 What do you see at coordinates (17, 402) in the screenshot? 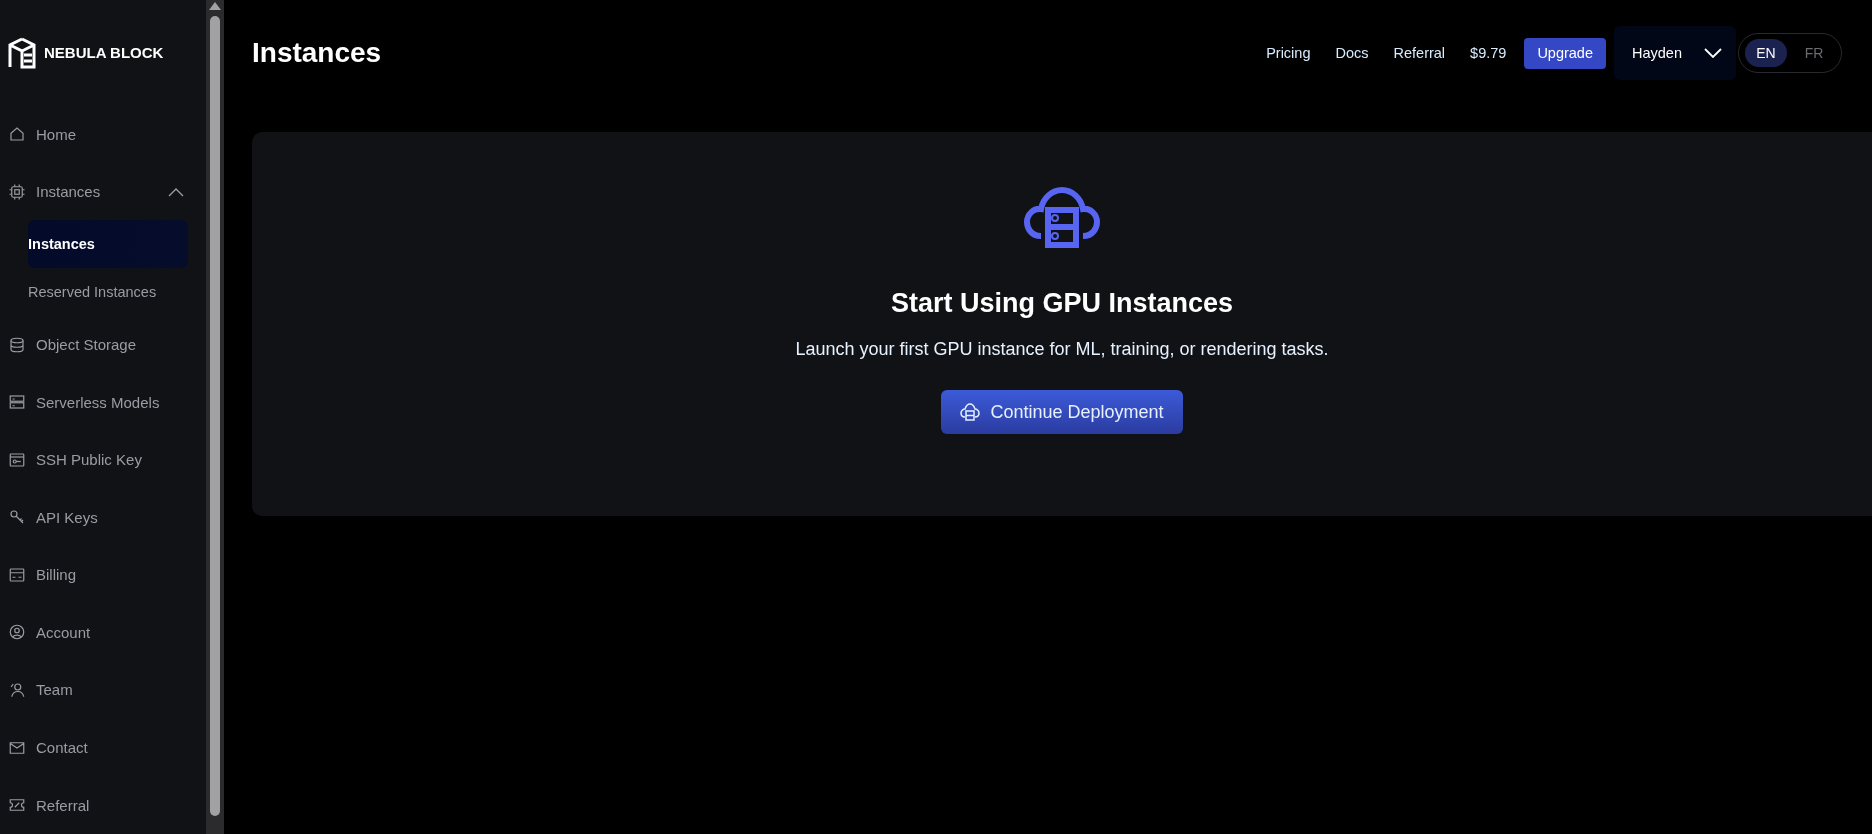
I see `server-icon` at bounding box center [17, 402].